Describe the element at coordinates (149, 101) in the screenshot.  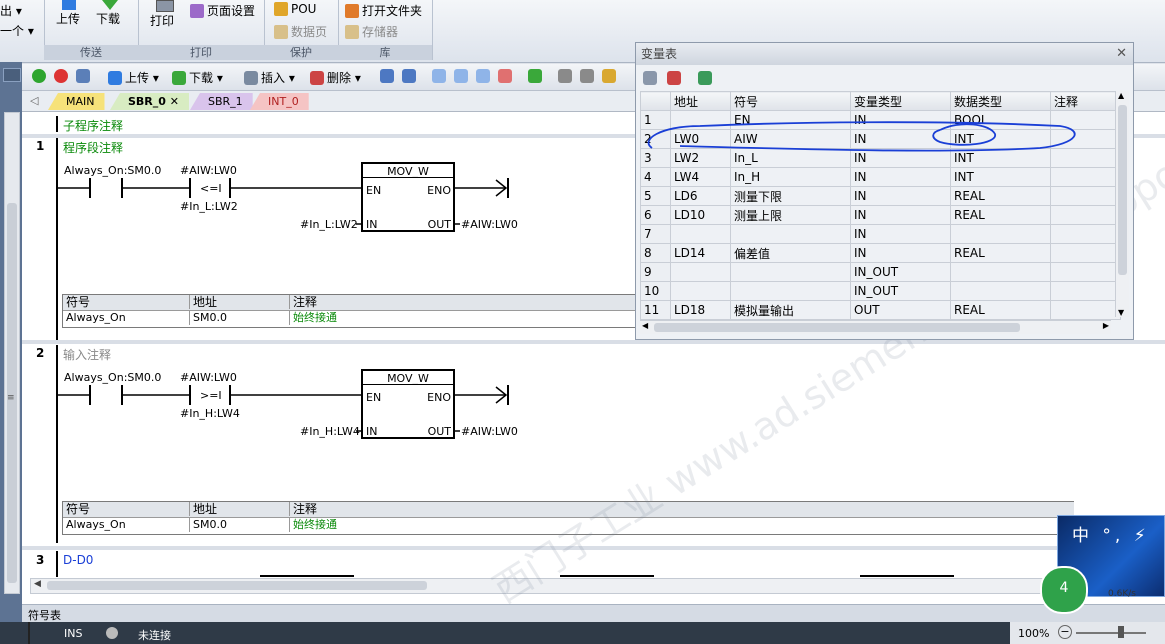
I see `tab-sbr0: SBR_0 ✕` at that location.